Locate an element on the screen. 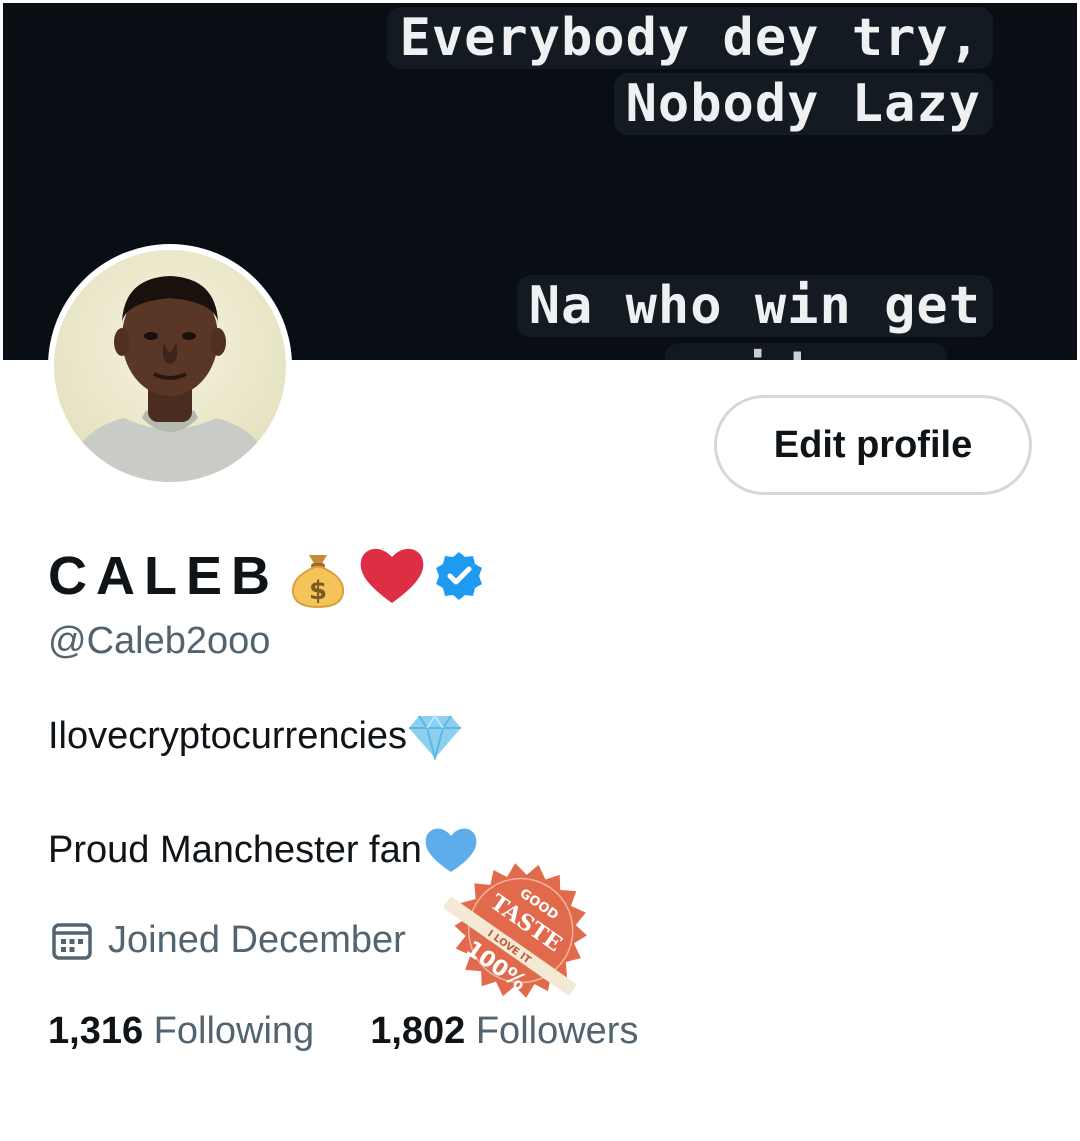 The image size is (1080, 1141). banner-text-line-4: evidence is located at coordinates (805, 351).